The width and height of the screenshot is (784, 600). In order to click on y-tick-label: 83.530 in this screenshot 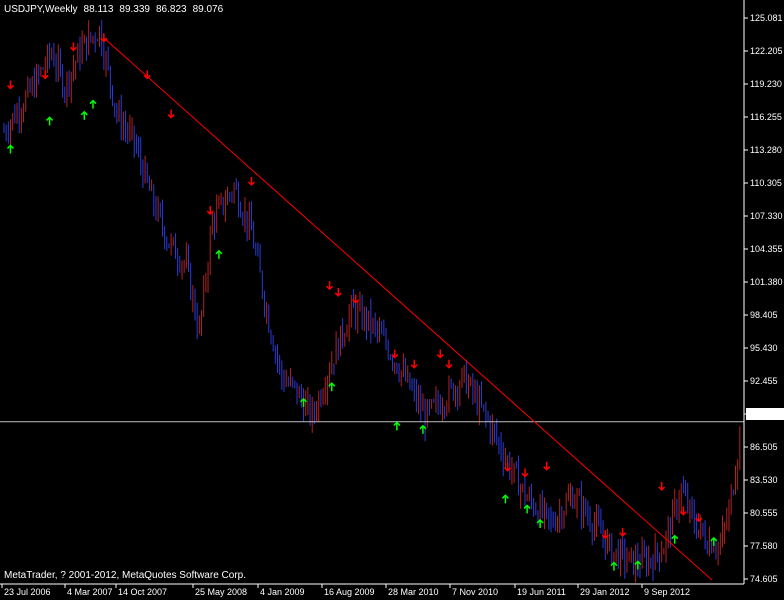, I will do `click(764, 480)`.